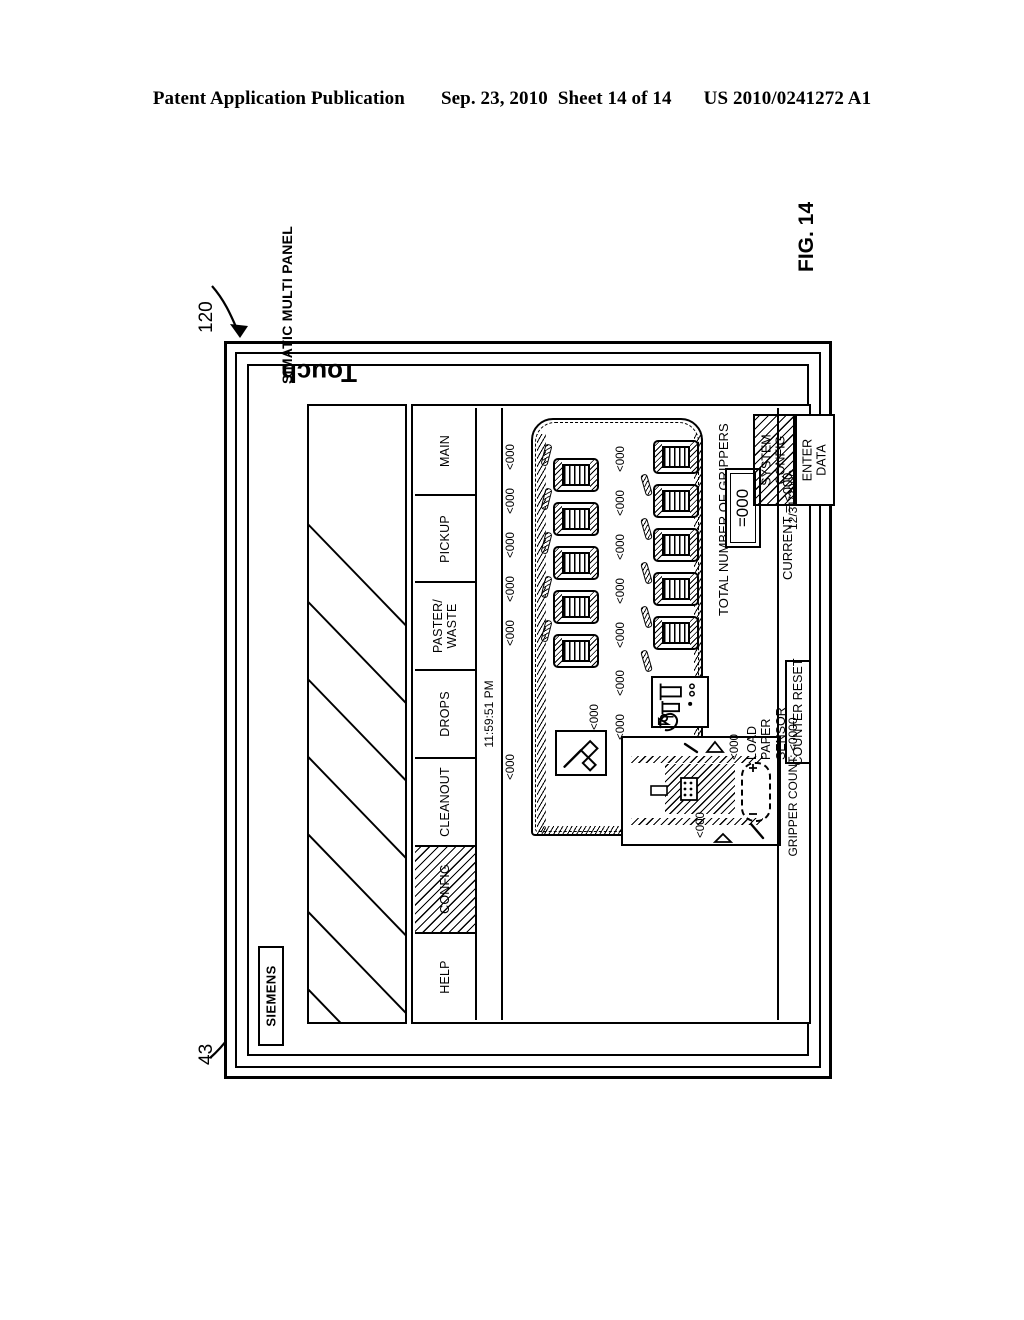  I want to click on tab-config-label: CONFIG, so click(445, 889).